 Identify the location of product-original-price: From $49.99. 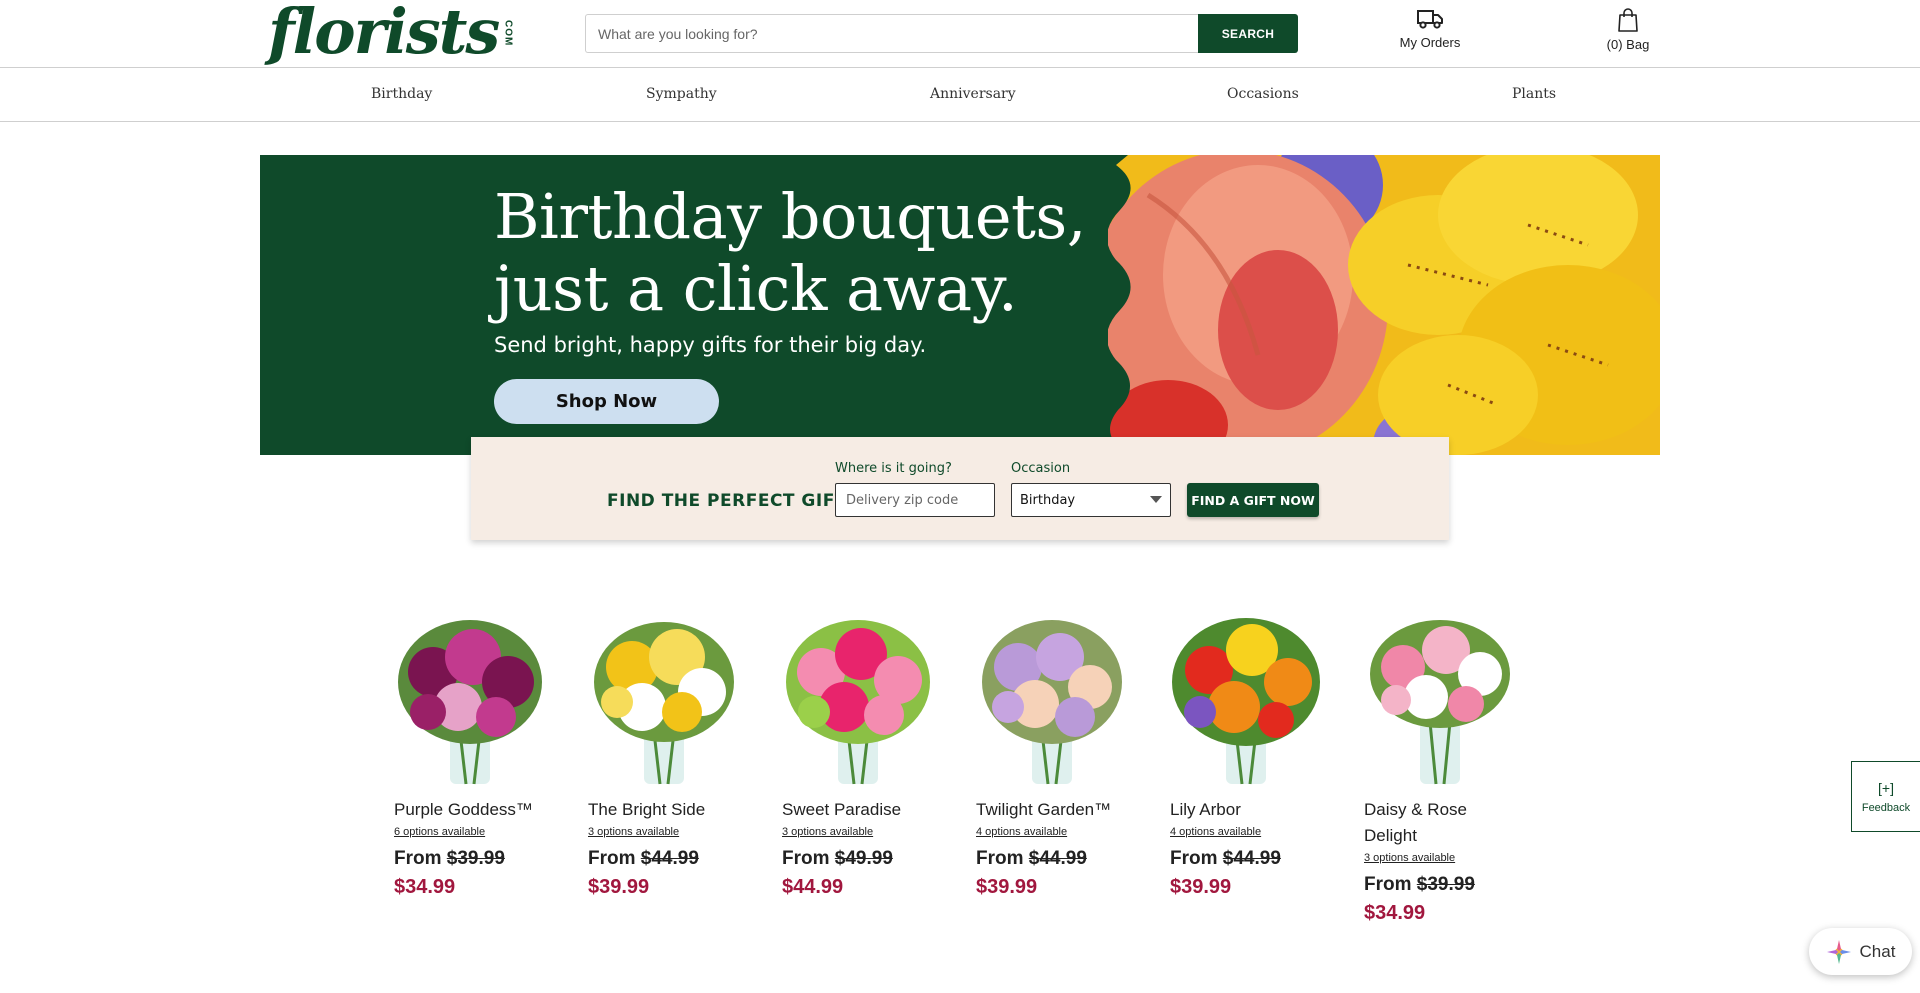
(867, 859).